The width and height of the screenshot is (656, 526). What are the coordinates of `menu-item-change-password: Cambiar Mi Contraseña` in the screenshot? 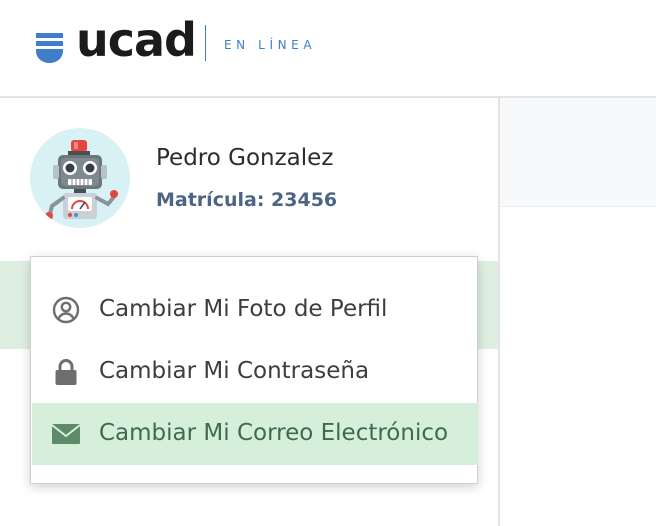 It's located at (255, 372).